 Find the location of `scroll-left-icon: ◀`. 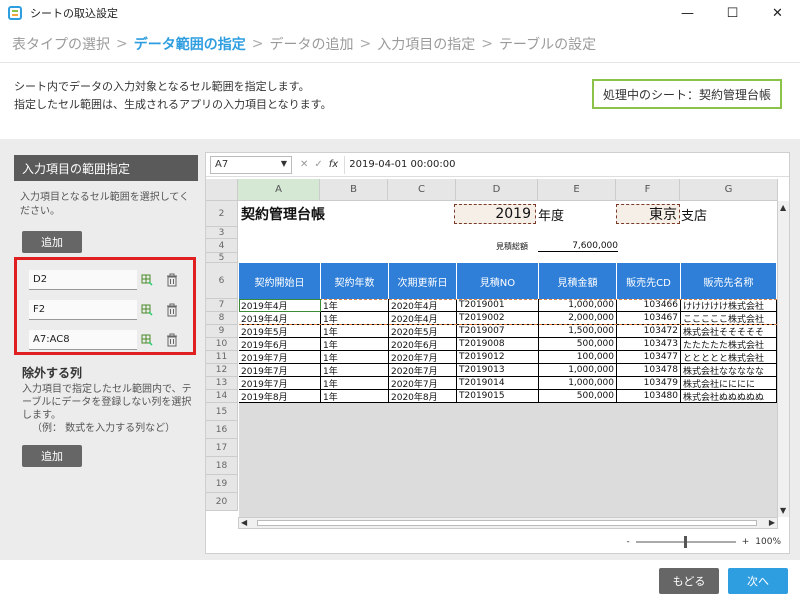

scroll-left-icon: ◀ is located at coordinates (244, 522).